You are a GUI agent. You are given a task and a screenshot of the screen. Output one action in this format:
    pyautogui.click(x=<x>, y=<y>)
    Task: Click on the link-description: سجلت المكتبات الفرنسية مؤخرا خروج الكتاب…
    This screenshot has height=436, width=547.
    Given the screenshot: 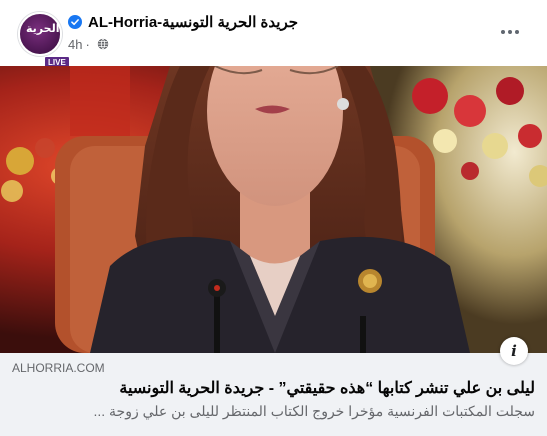 What is the action you would take?
    pyautogui.click(x=314, y=411)
    